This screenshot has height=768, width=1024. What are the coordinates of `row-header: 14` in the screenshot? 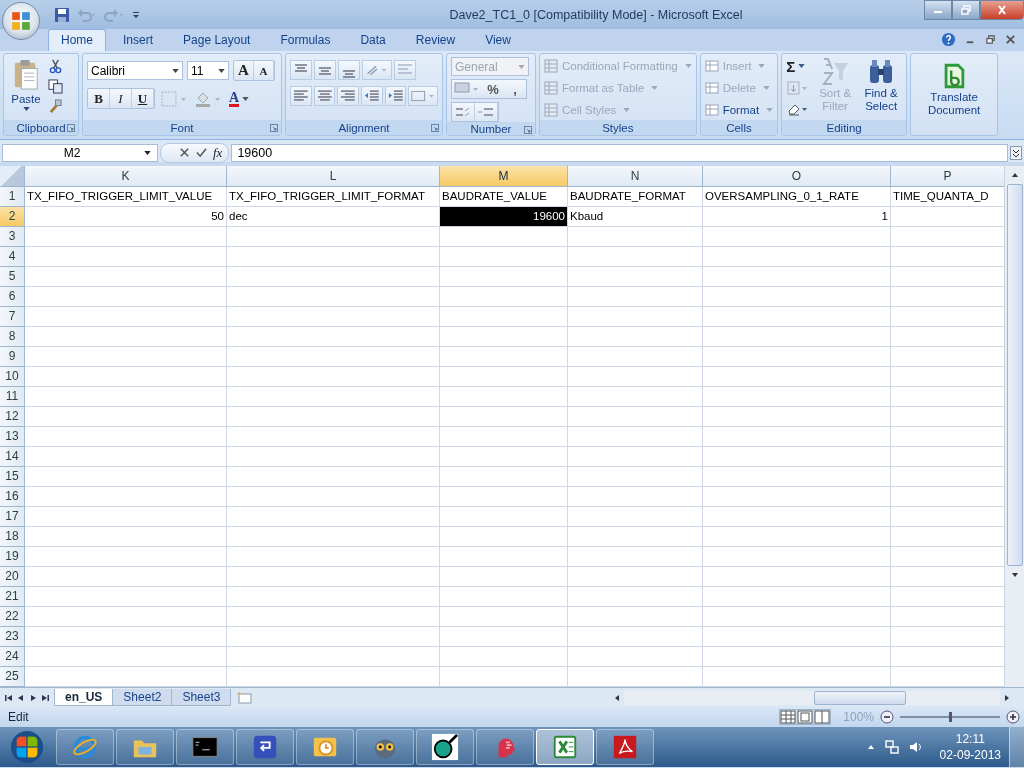 It's located at (12, 457).